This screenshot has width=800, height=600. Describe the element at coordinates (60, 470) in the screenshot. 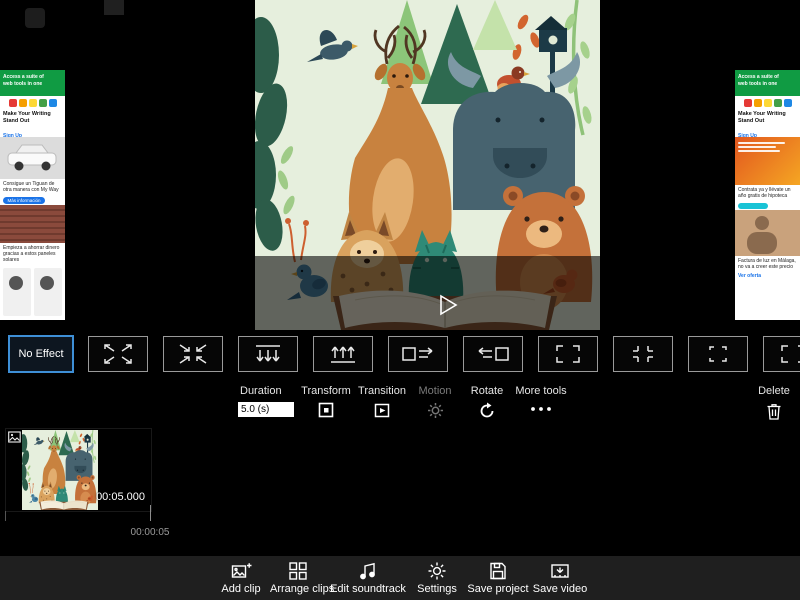

I see `clip-thumbnail` at that location.